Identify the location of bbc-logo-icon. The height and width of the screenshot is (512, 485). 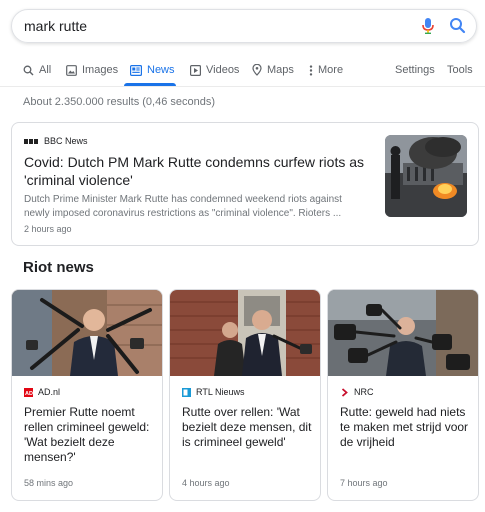
(31, 141).